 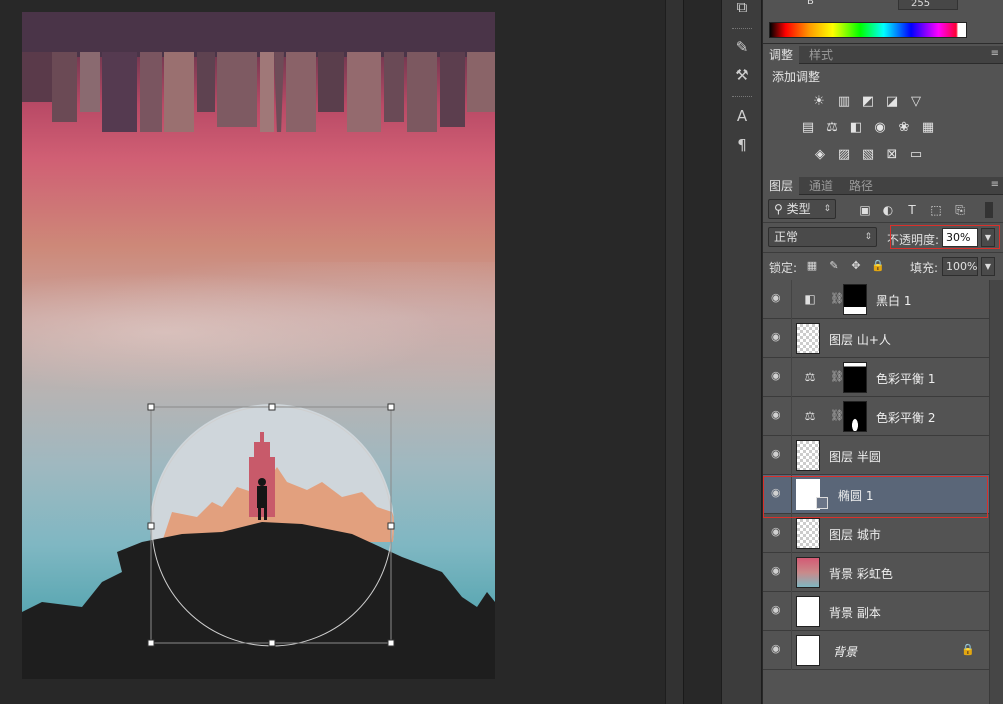 What do you see at coordinates (781, 186) in the screenshot?
I see `tab-layers: 图层` at bounding box center [781, 186].